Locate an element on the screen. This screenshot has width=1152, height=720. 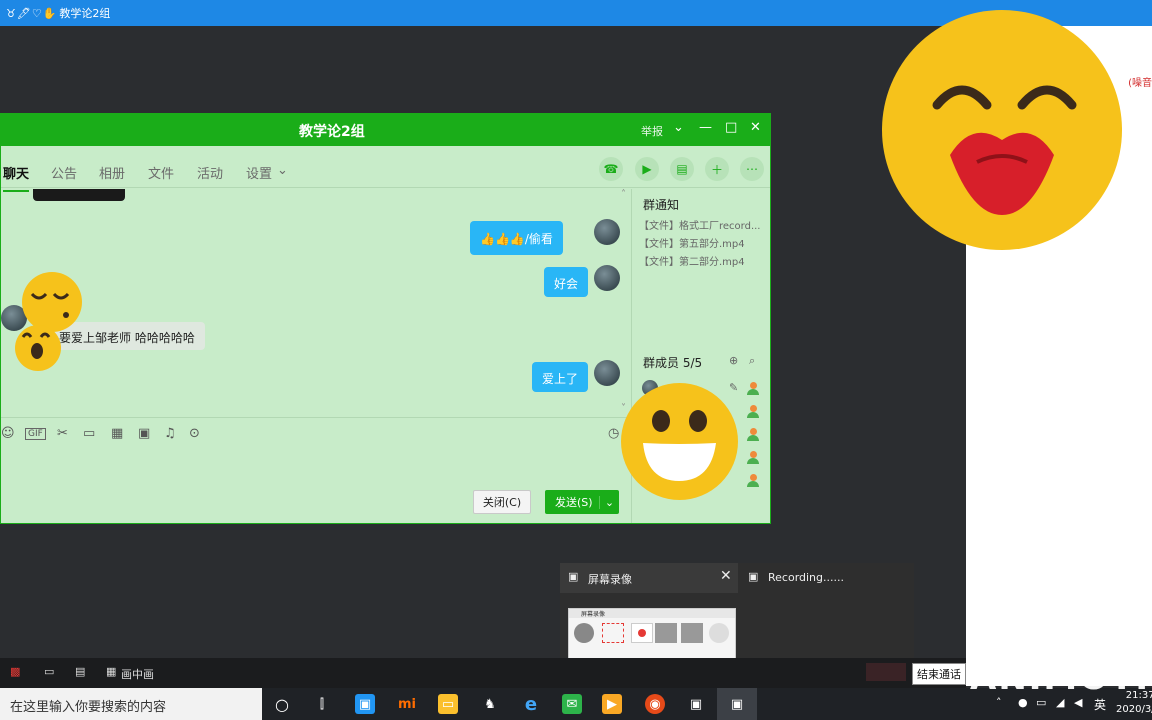
video-player-icon: ▶ is located at coordinates (612, 704).